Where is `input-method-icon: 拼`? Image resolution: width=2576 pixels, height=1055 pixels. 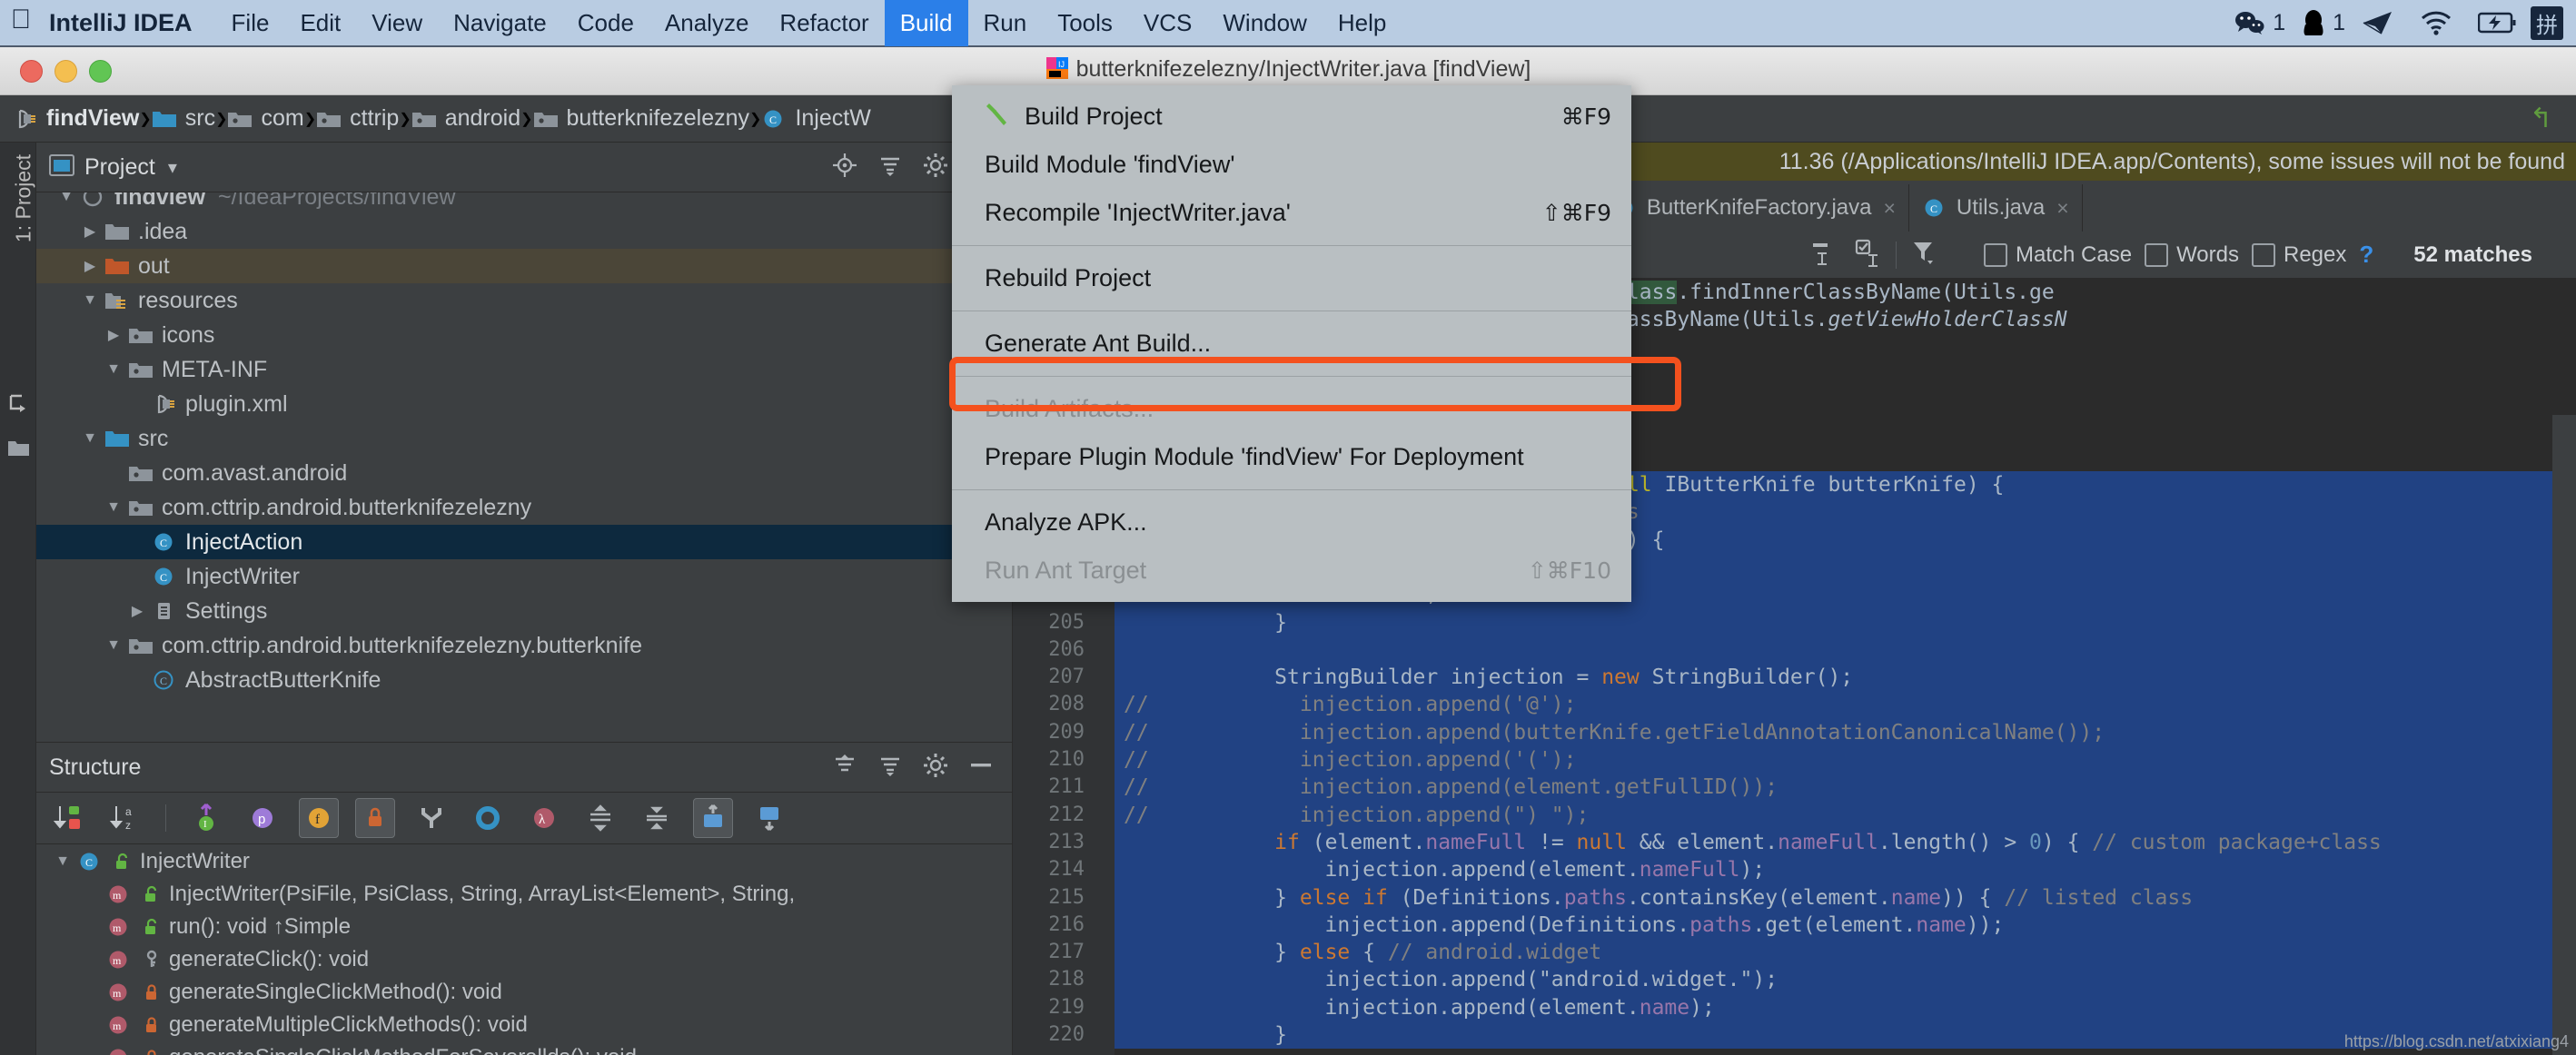
input-method-icon: 拼 is located at coordinates (2547, 22).